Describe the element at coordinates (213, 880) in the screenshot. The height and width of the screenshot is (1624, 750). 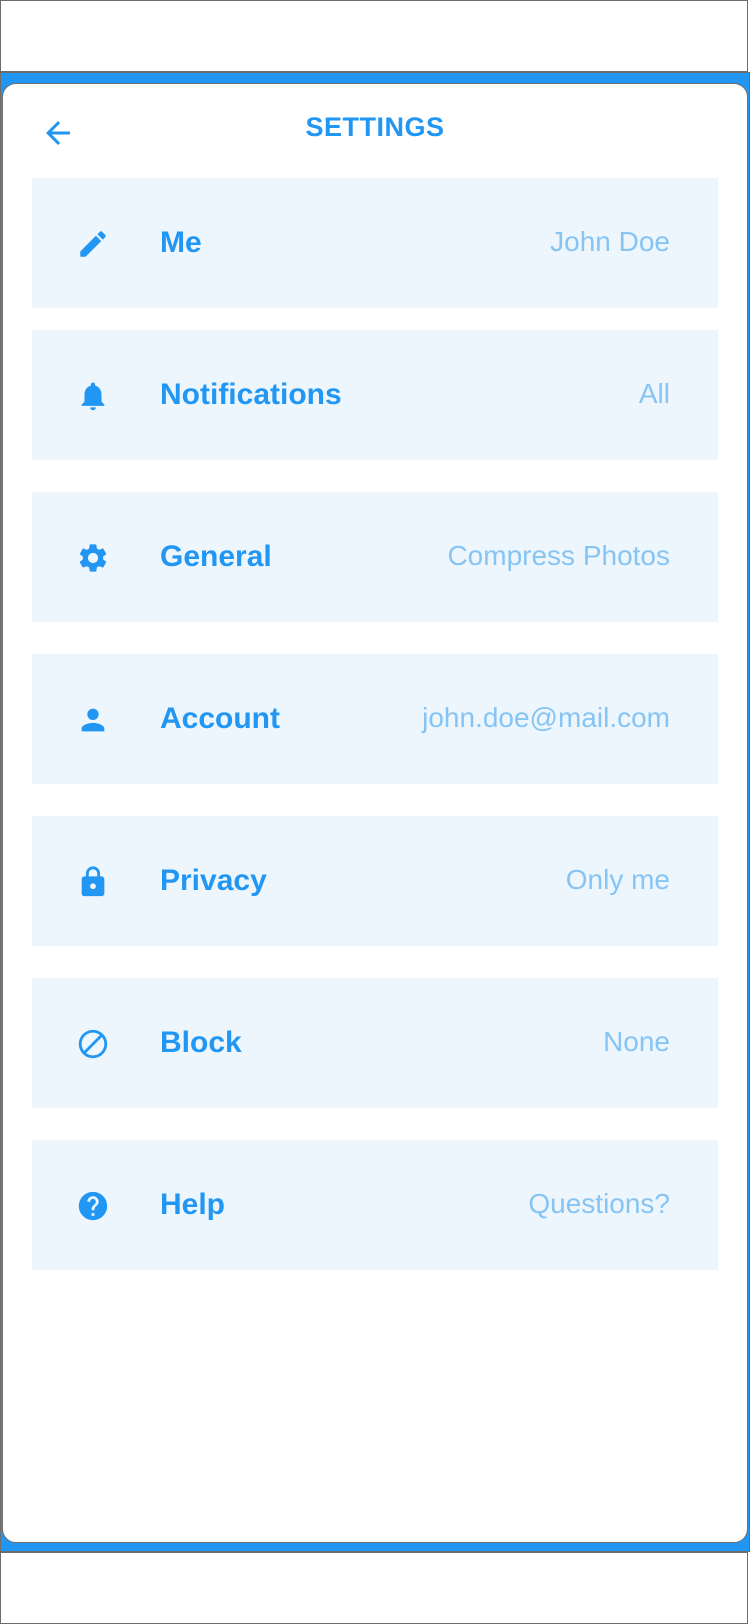
I see `settings-row-label: Privacy` at that location.